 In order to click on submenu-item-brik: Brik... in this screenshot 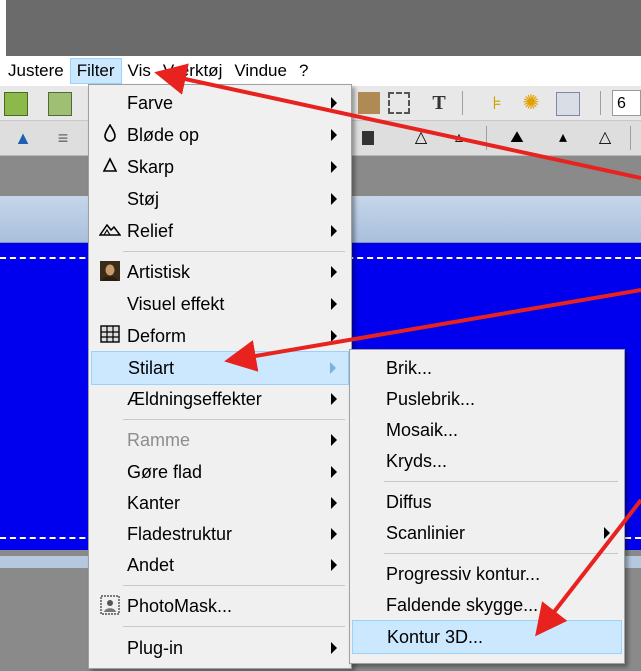, I will do `click(487, 368)`.